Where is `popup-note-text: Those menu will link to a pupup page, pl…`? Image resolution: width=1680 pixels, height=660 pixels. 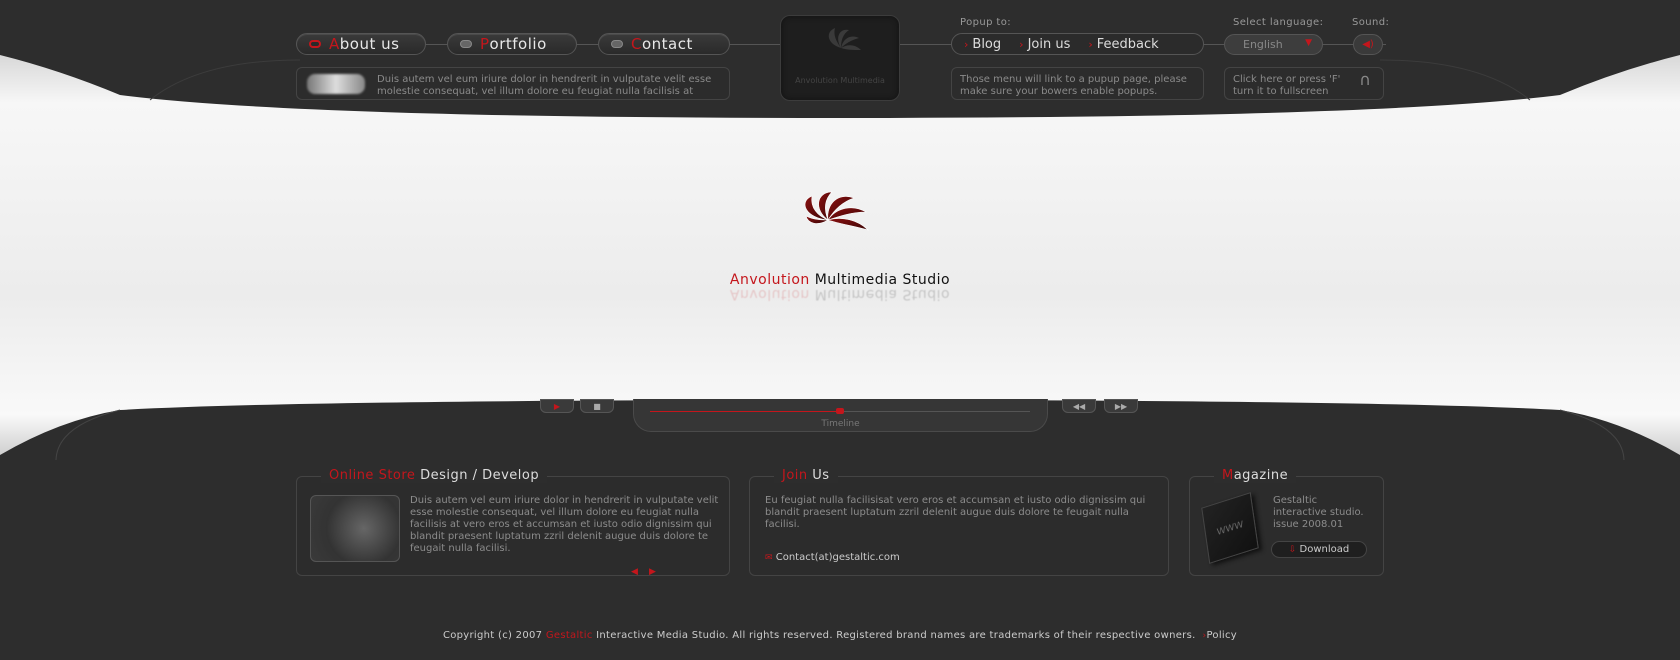 popup-note-text: Those menu will link to a pupup page, pl… is located at coordinates (1073, 85).